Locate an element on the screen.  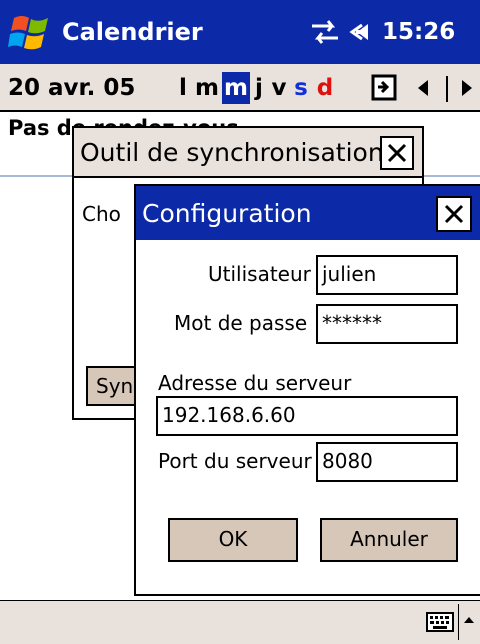
keyboard-icon is located at coordinates (440, 622).